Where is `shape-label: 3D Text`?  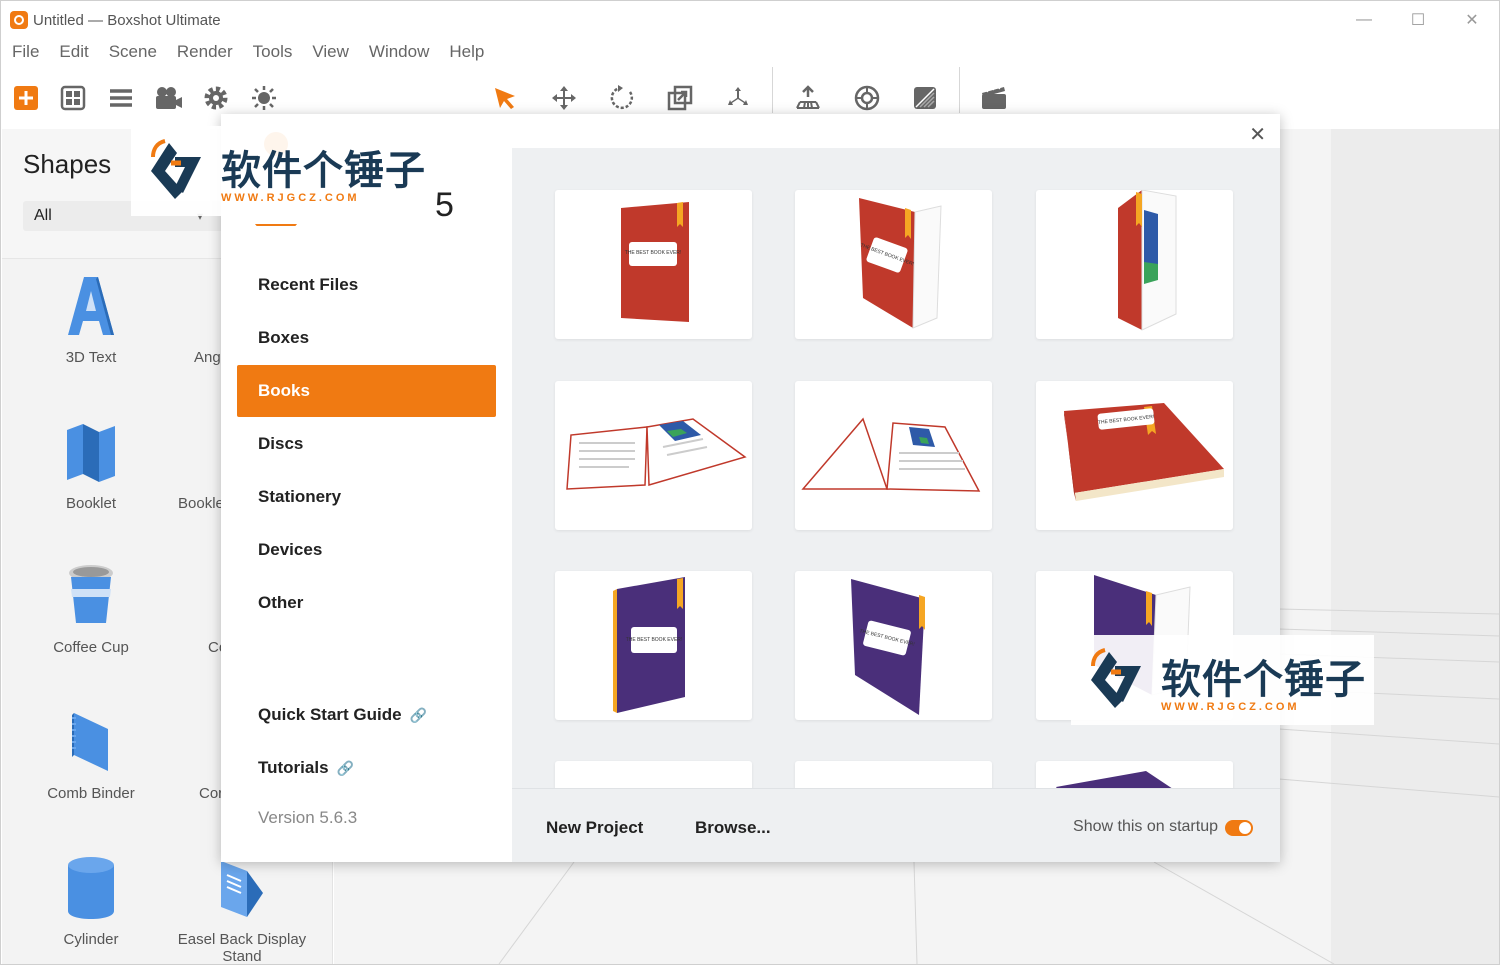 shape-label: 3D Text is located at coordinates (91, 357).